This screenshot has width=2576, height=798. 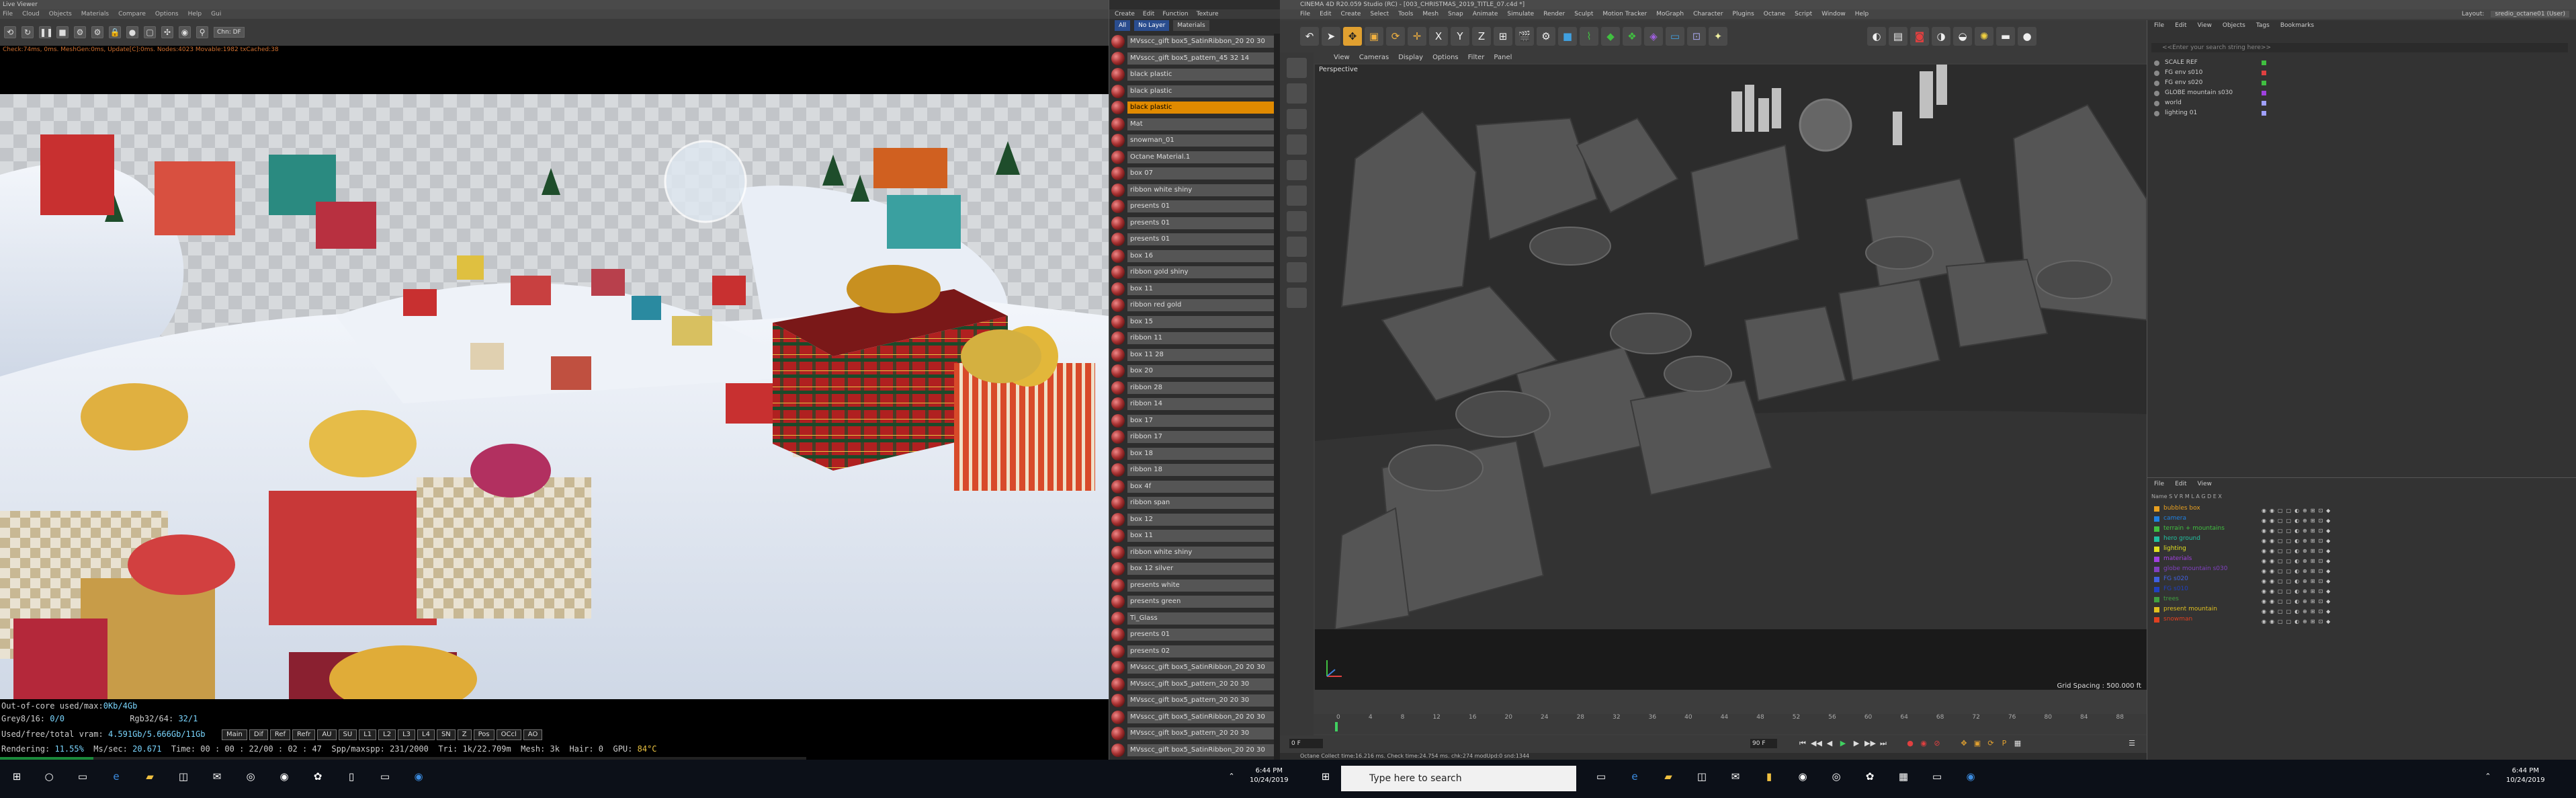 What do you see at coordinates (426, 734) in the screenshot?
I see `pass-l4-button: L4` at bounding box center [426, 734].